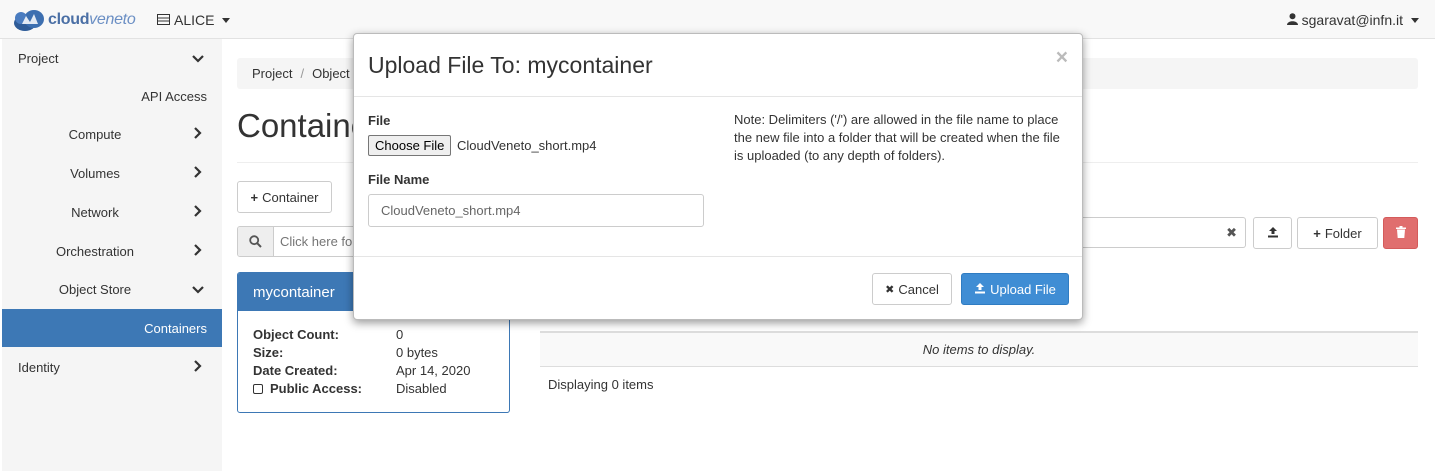  I want to click on upload-icon, so click(980, 289).